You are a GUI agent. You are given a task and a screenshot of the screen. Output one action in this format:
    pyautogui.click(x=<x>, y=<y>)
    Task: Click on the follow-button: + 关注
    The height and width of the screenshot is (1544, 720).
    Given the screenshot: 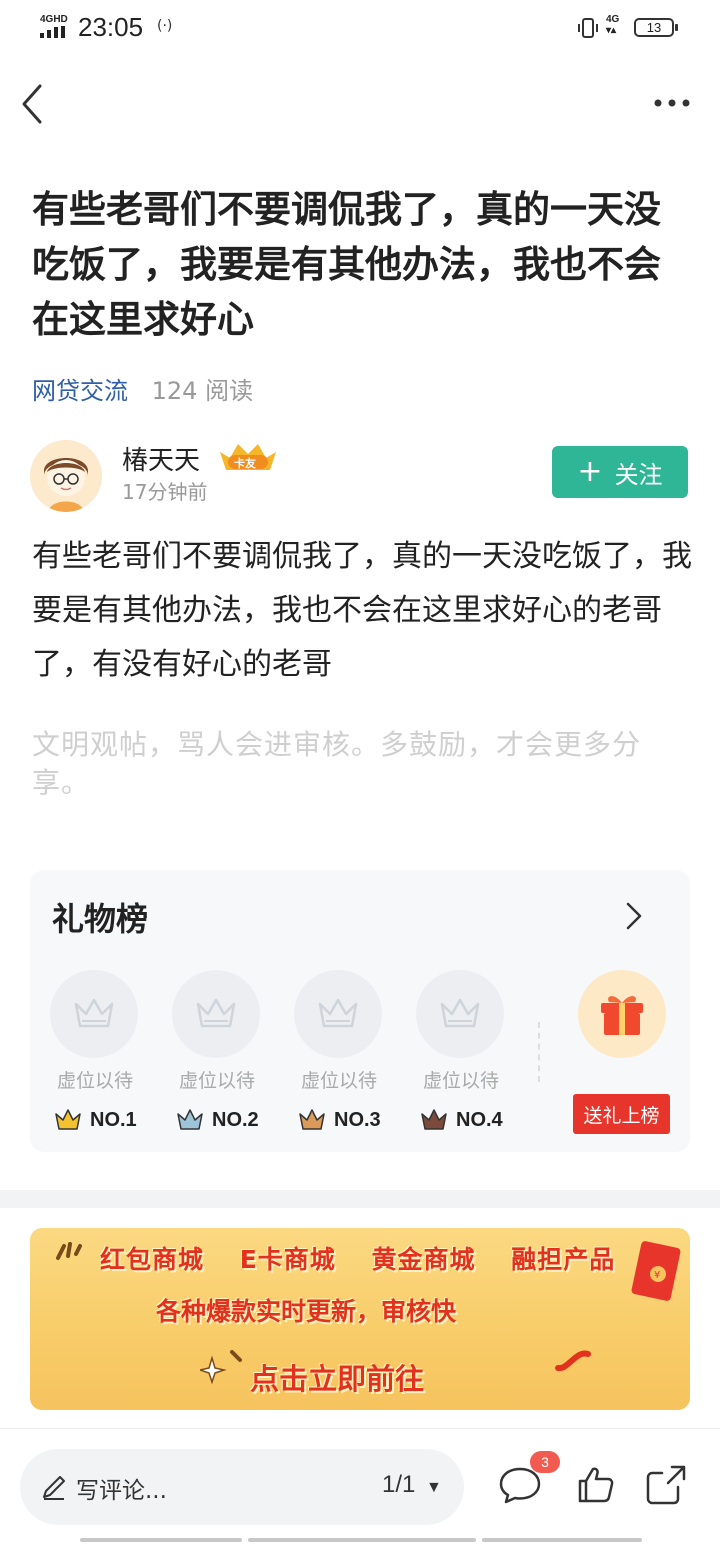 What is the action you would take?
    pyautogui.click(x=620, y=472)
    